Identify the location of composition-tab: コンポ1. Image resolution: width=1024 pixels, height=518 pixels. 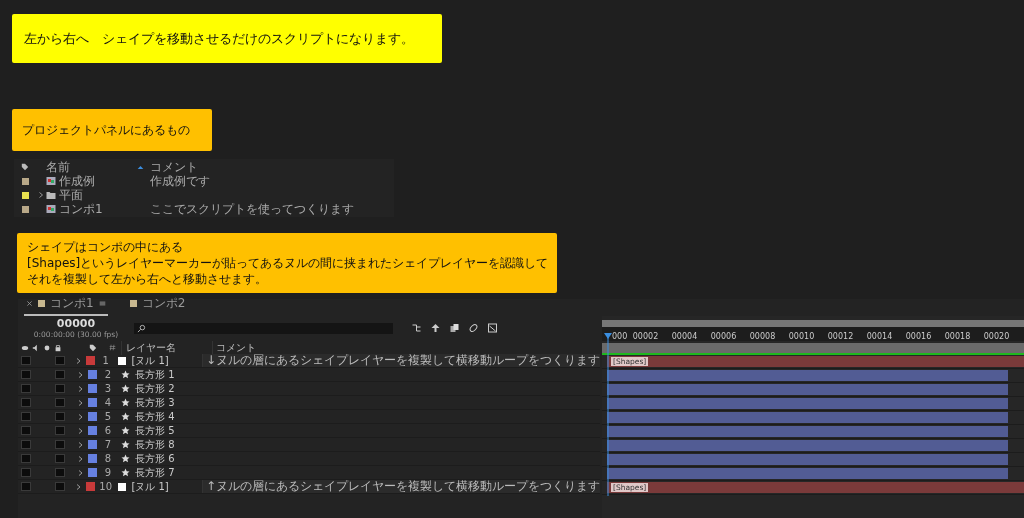
(66, 305).